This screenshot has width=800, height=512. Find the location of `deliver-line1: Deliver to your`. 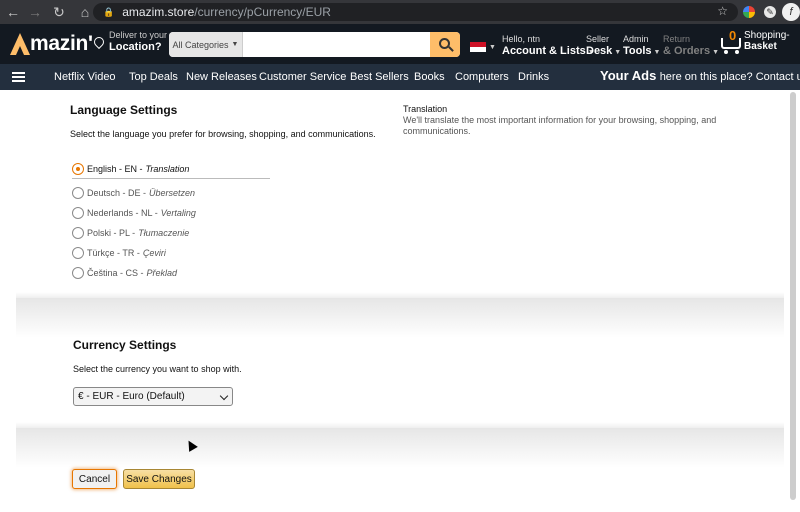

deliver-line1: Deliver to your is located at coordinates (138, 35).